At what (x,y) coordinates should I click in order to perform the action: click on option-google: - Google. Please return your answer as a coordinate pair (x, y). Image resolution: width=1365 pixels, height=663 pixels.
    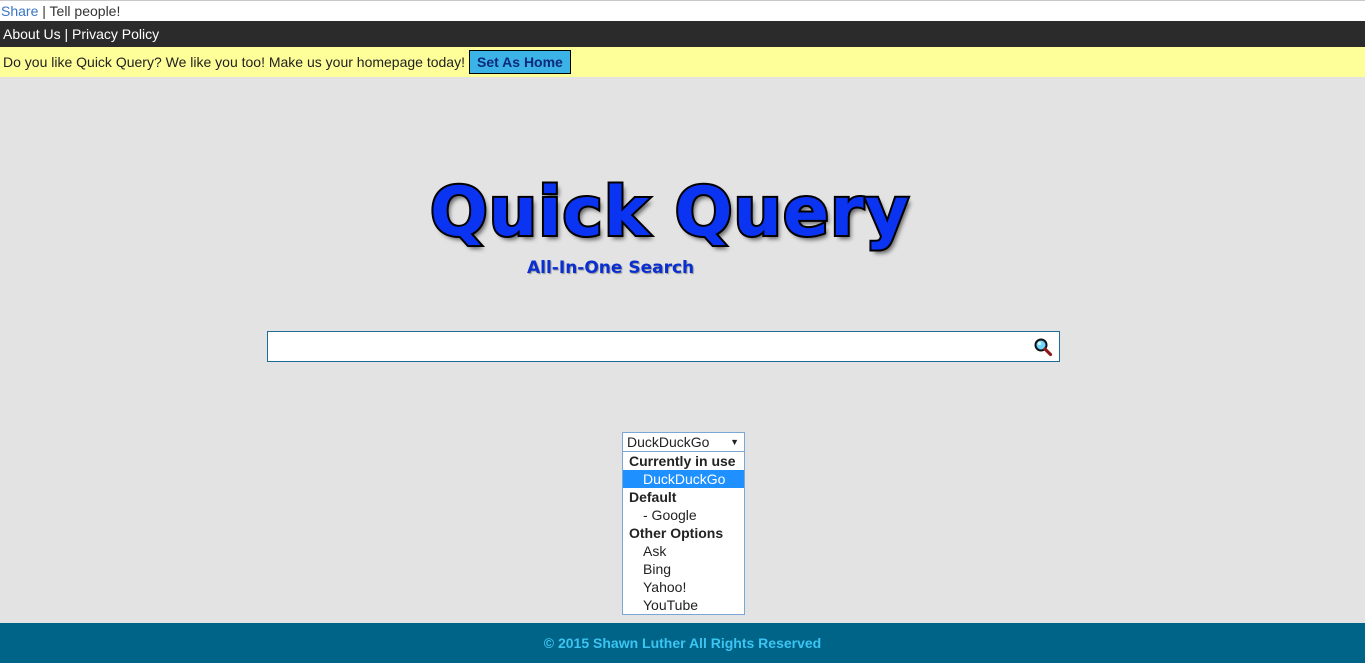
    Looking at the image, I should click on (683, 515).